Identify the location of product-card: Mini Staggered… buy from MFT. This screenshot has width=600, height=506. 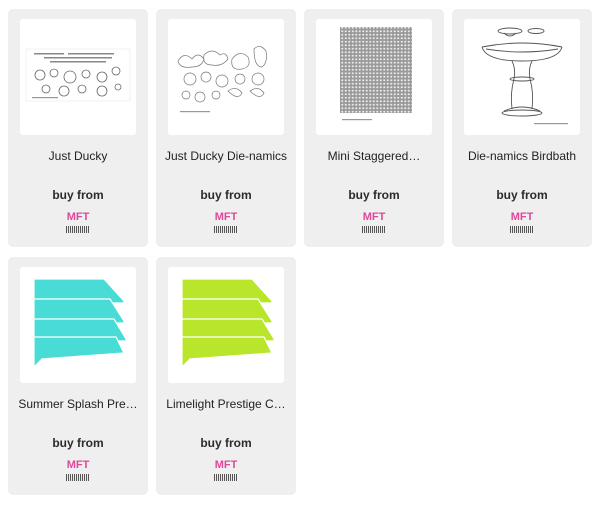
(374, 128).